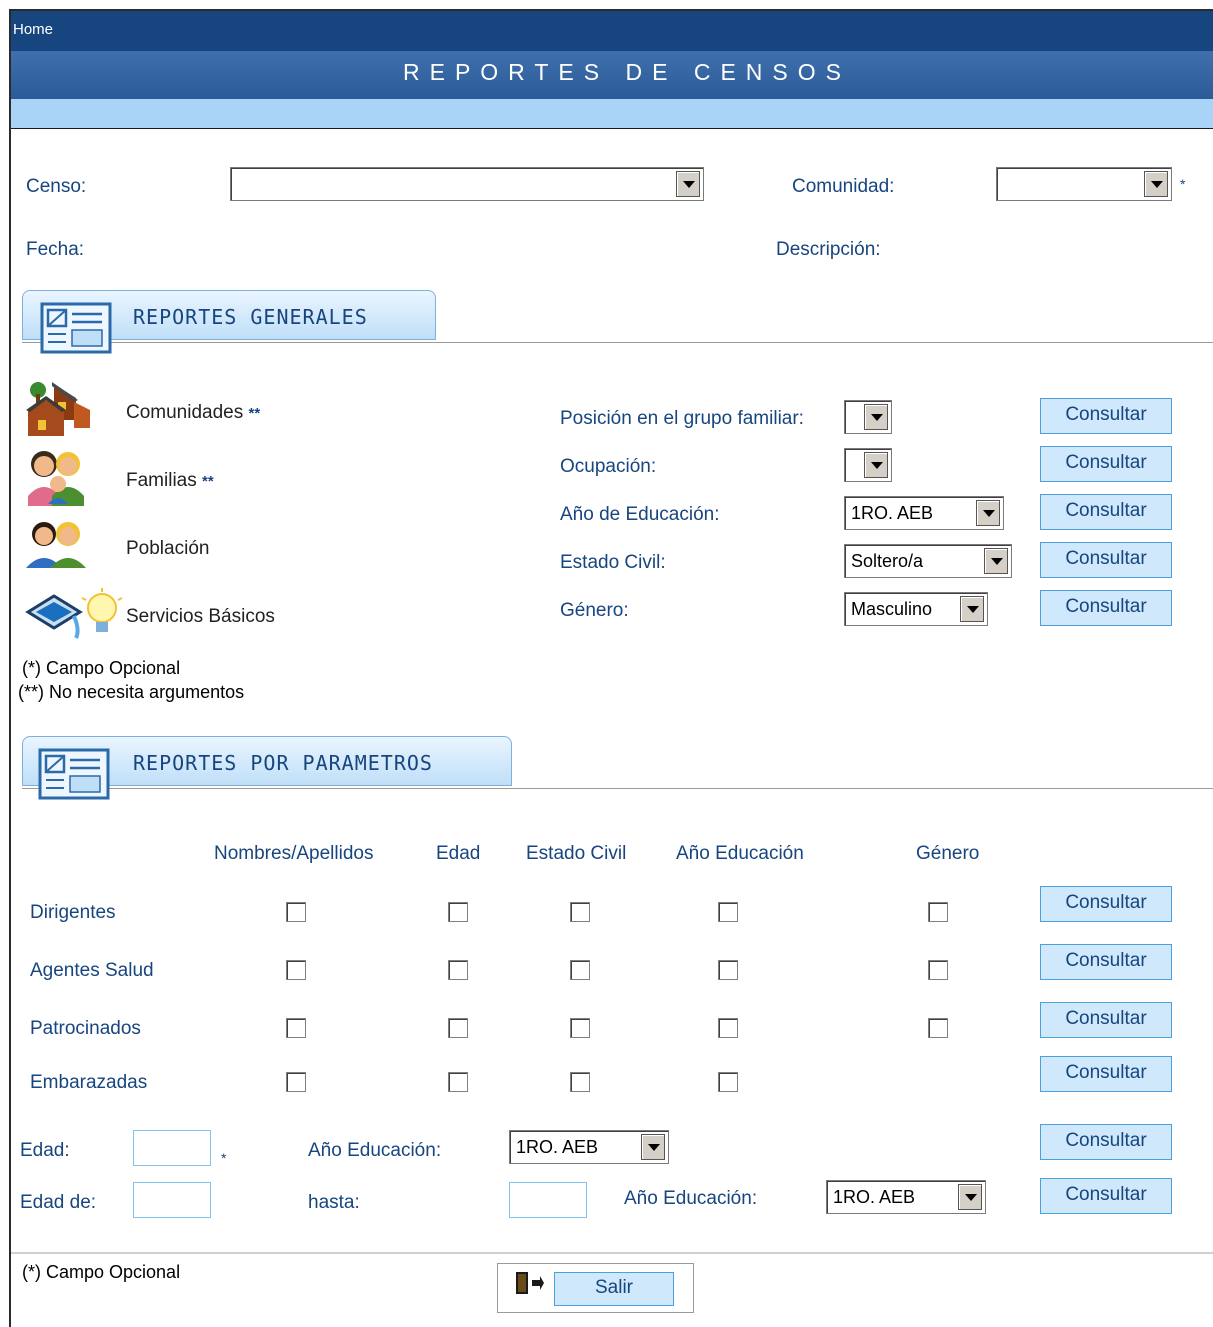 The image size is (1213, 1327). Describe the element at coordinates (58, 1202) in the screenshot. I see `edad-de-label: Edad de:` at that location.